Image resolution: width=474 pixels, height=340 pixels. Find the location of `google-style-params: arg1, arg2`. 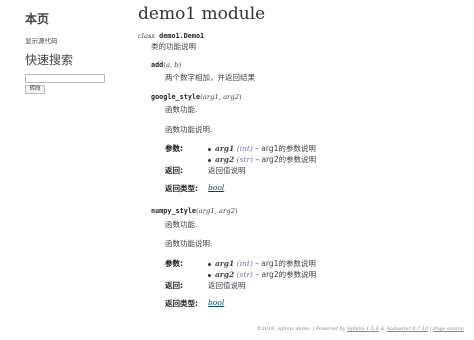

google-style-params: arg1, arg2 is located at coordinates (221, 97).